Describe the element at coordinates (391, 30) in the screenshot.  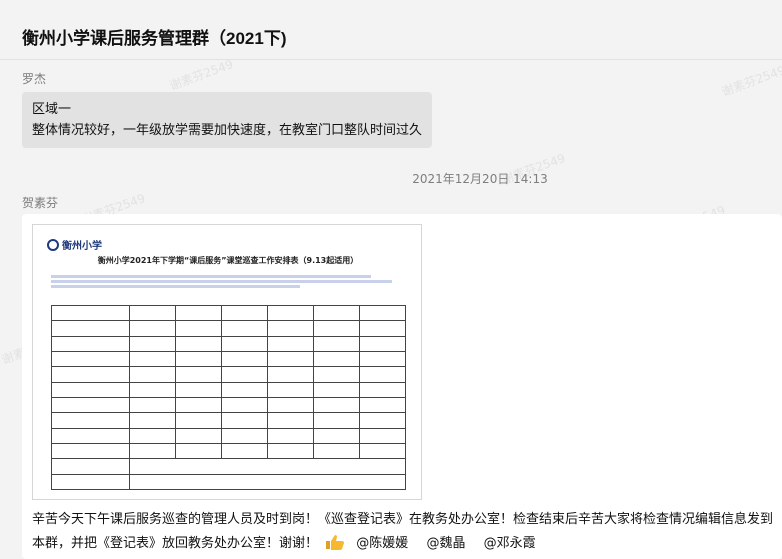
I see `chat-header: 衡州小学课后服务管理群（2021下)` at that location.